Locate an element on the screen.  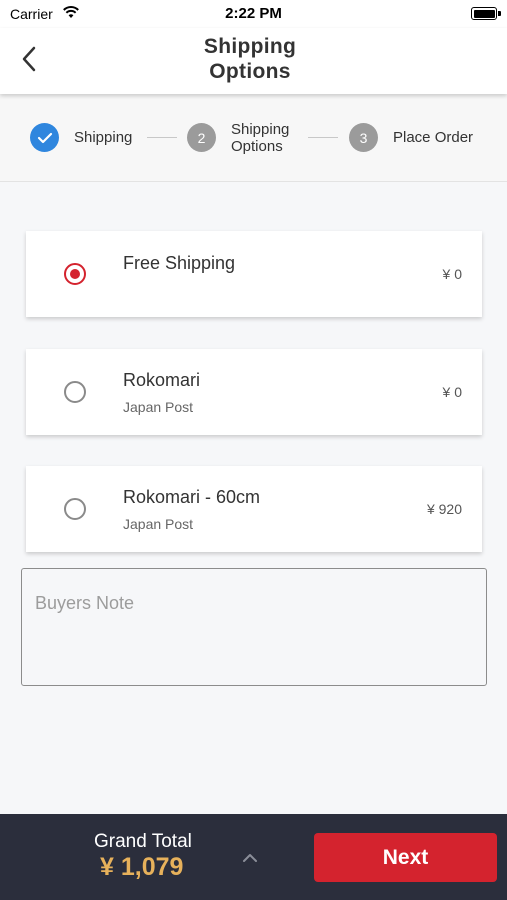
option-name: Free Shipping is located at coordinates (179, 263).